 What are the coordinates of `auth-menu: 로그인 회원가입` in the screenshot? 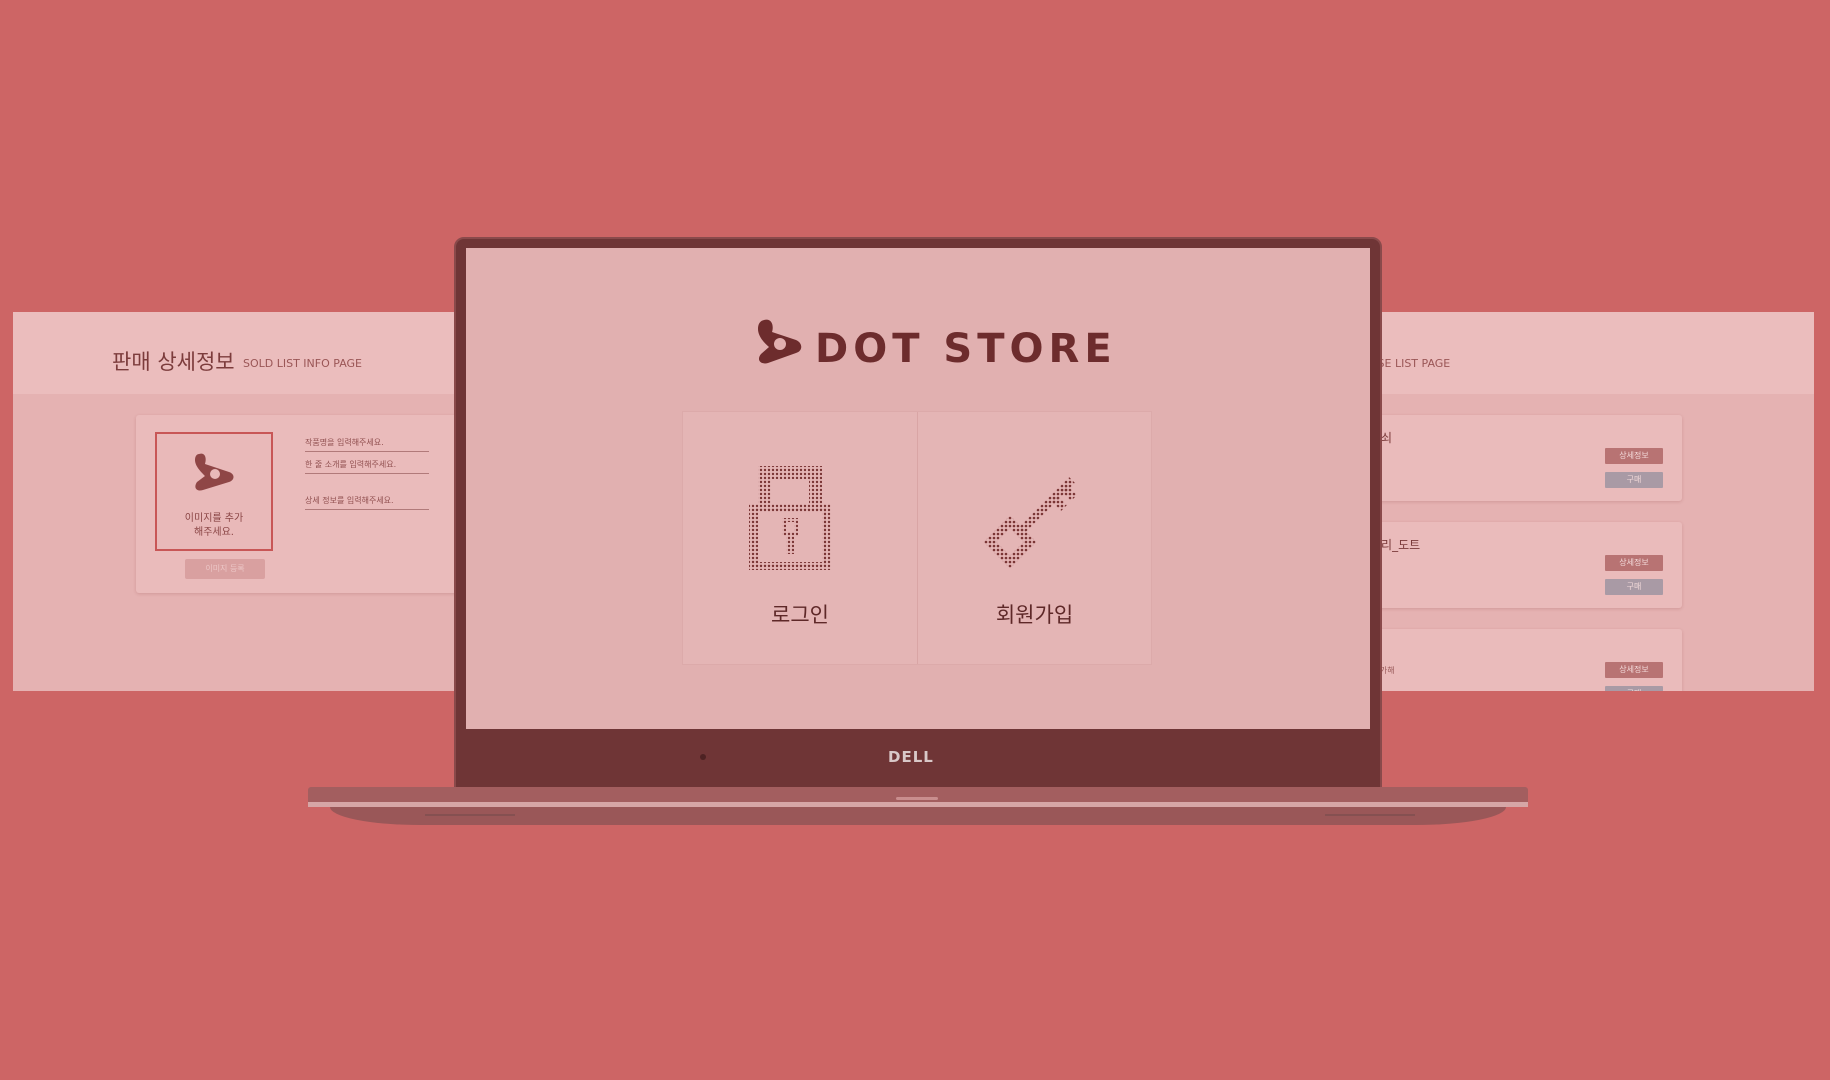 It's located at (917, 538).